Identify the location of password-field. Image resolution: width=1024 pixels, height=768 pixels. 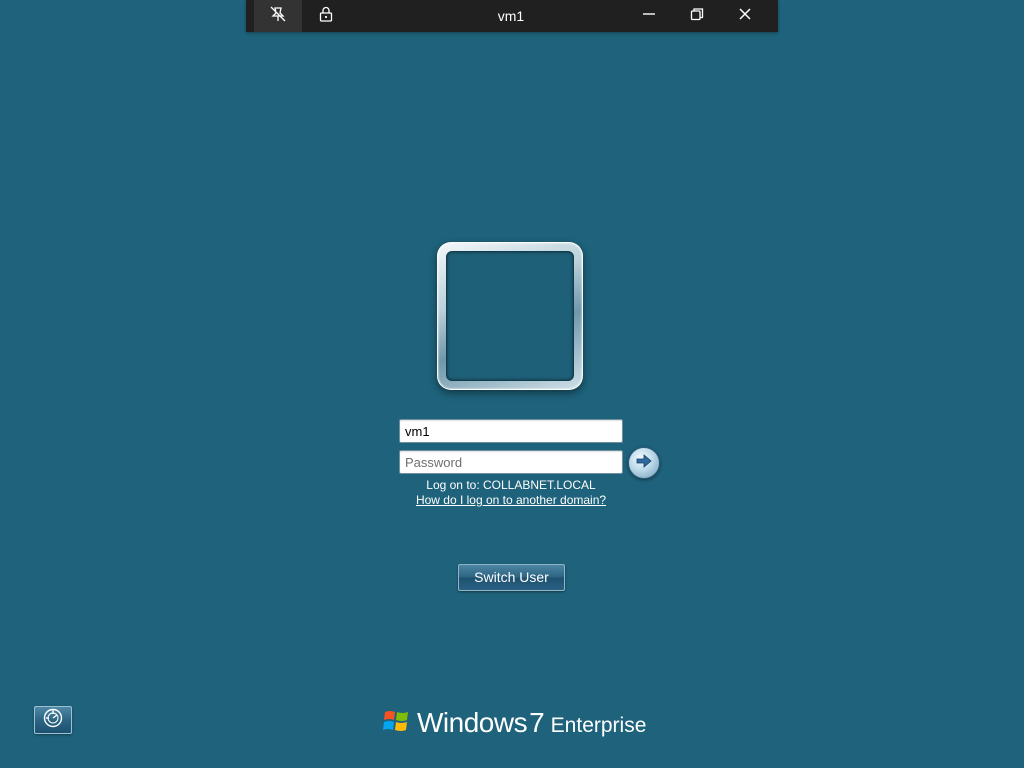
(511, 462).